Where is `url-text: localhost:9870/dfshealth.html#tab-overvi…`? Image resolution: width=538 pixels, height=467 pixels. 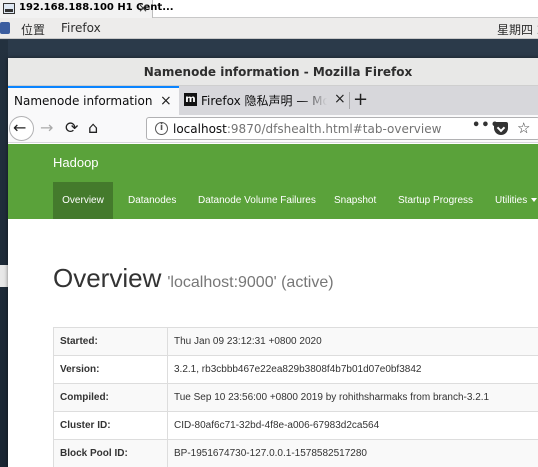 url-text: localhost:9870/dfshealth.html#tab-overvi… is located at coordinates (307, 129).